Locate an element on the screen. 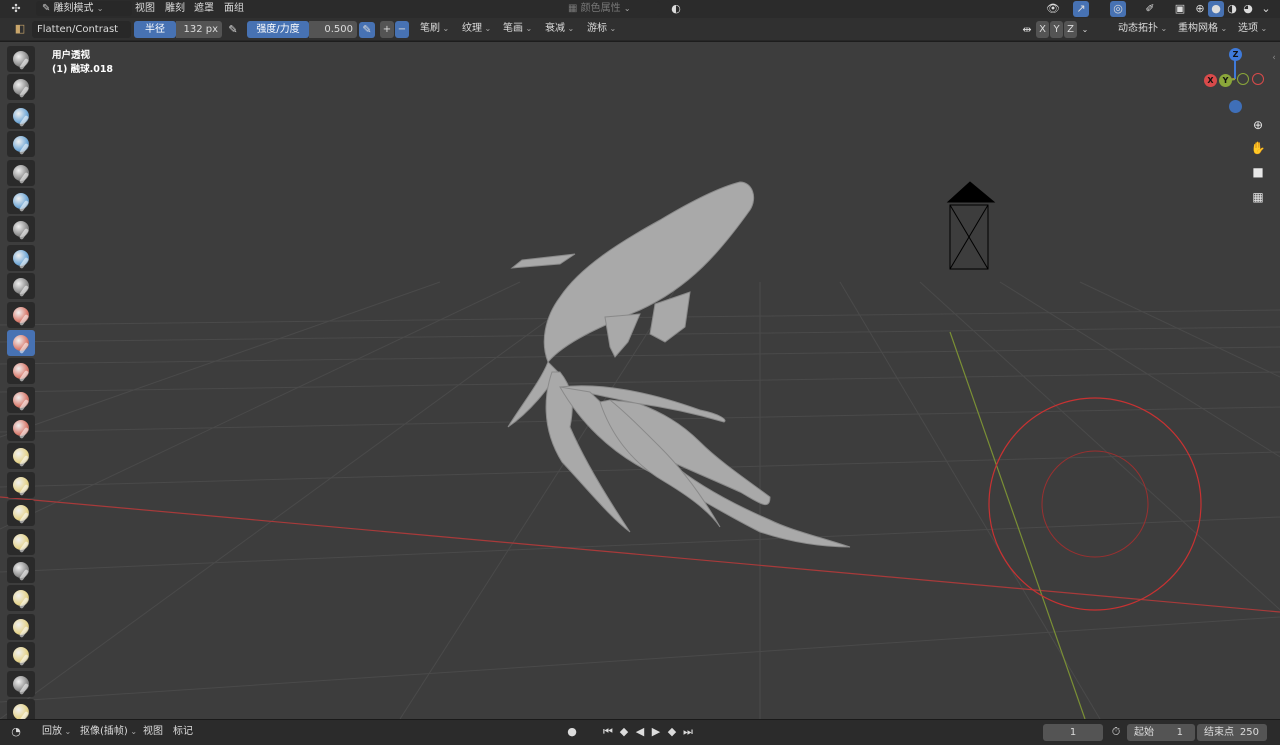 The height and width of the screenshot is (745, 1280). gizmo-toggle-icon: ↗ is located at coordinates (1081, 9).